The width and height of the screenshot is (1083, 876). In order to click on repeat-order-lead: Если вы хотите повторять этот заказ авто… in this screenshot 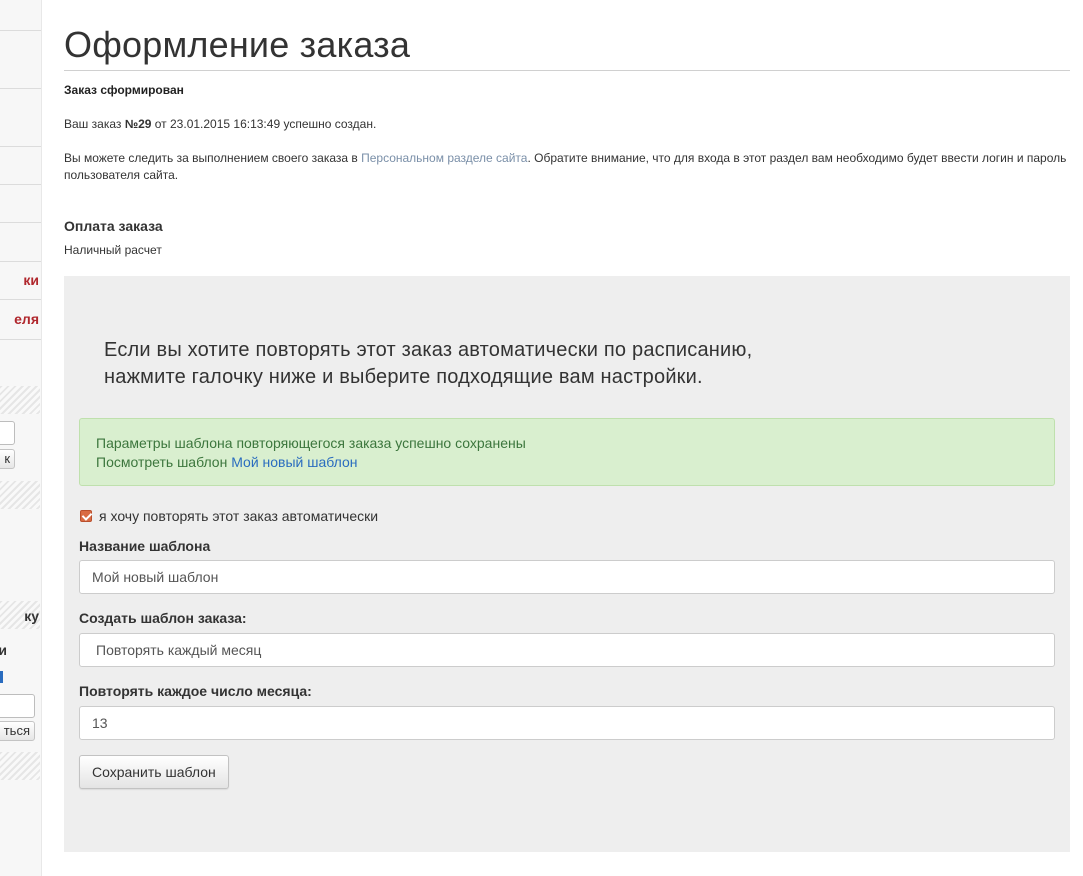, I will do `click(428, 364)`.